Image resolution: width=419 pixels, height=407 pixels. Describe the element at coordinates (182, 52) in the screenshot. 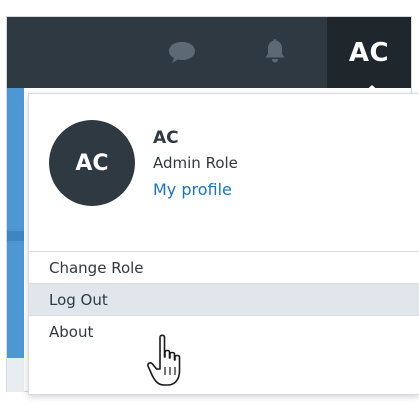

I see `chat-bubble-icon` at that location.